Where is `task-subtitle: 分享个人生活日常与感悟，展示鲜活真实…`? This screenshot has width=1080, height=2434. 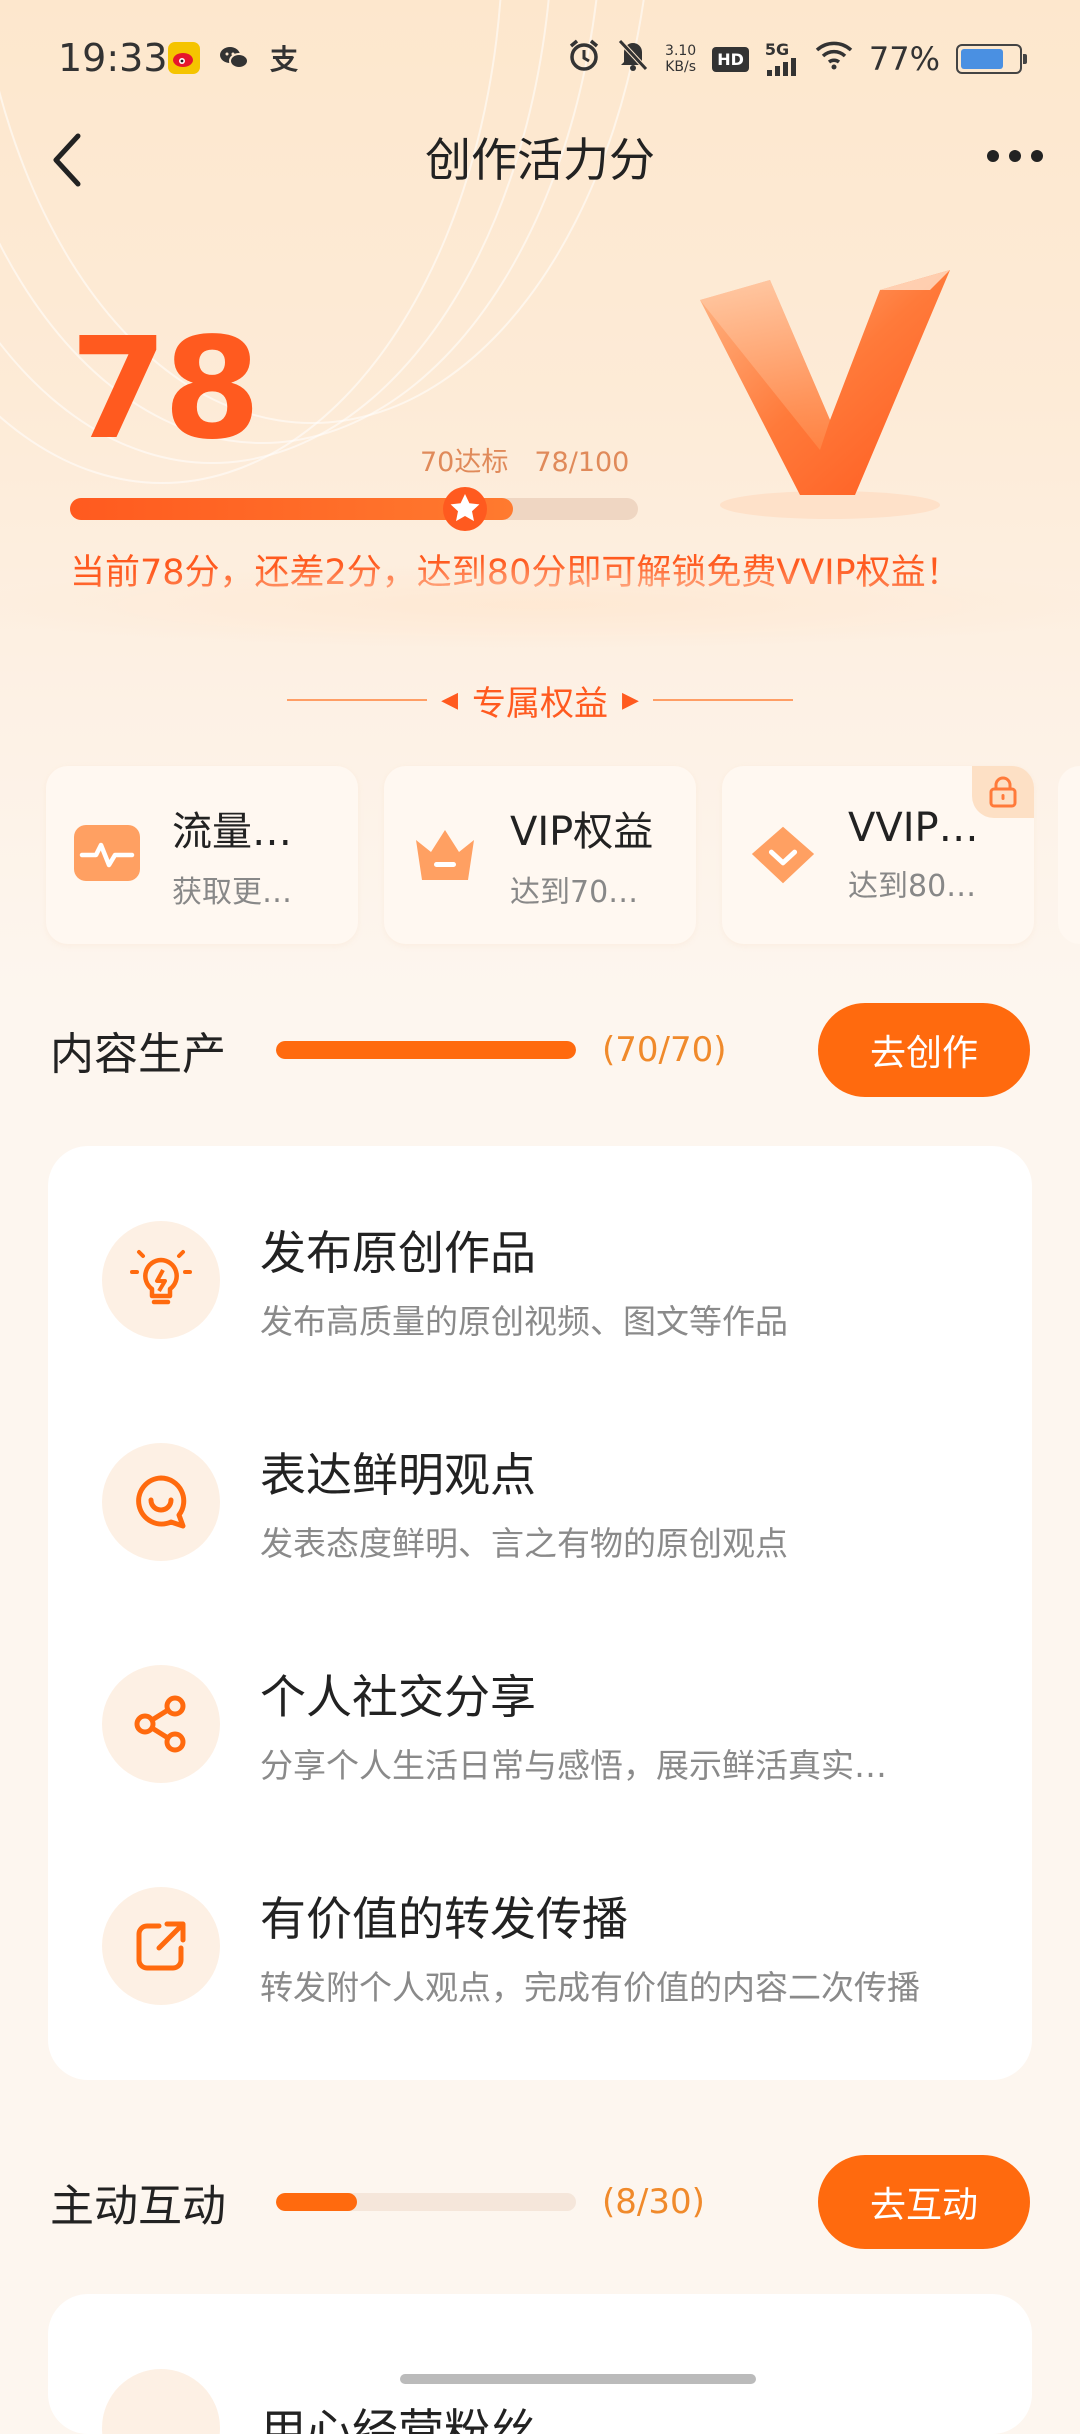
task-subtitle: 分享个人生活日常与感悟，展示鲜活真实… is located at coordinates (573, 1765).